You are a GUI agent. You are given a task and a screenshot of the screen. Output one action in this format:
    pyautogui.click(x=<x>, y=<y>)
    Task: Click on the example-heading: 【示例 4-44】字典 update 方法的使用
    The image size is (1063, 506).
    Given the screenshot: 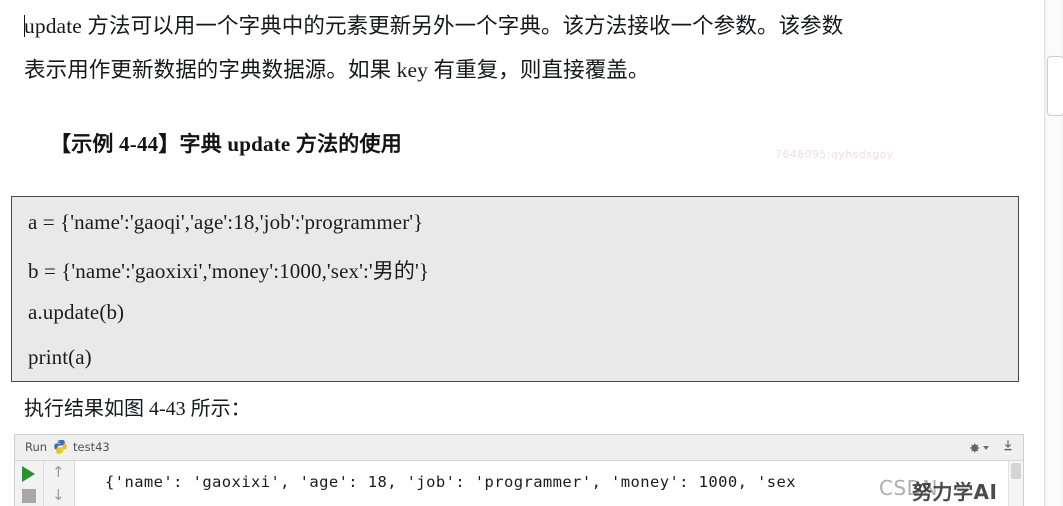 What is the action you would take?
    pyautogui.click(x=226, y=144)
    